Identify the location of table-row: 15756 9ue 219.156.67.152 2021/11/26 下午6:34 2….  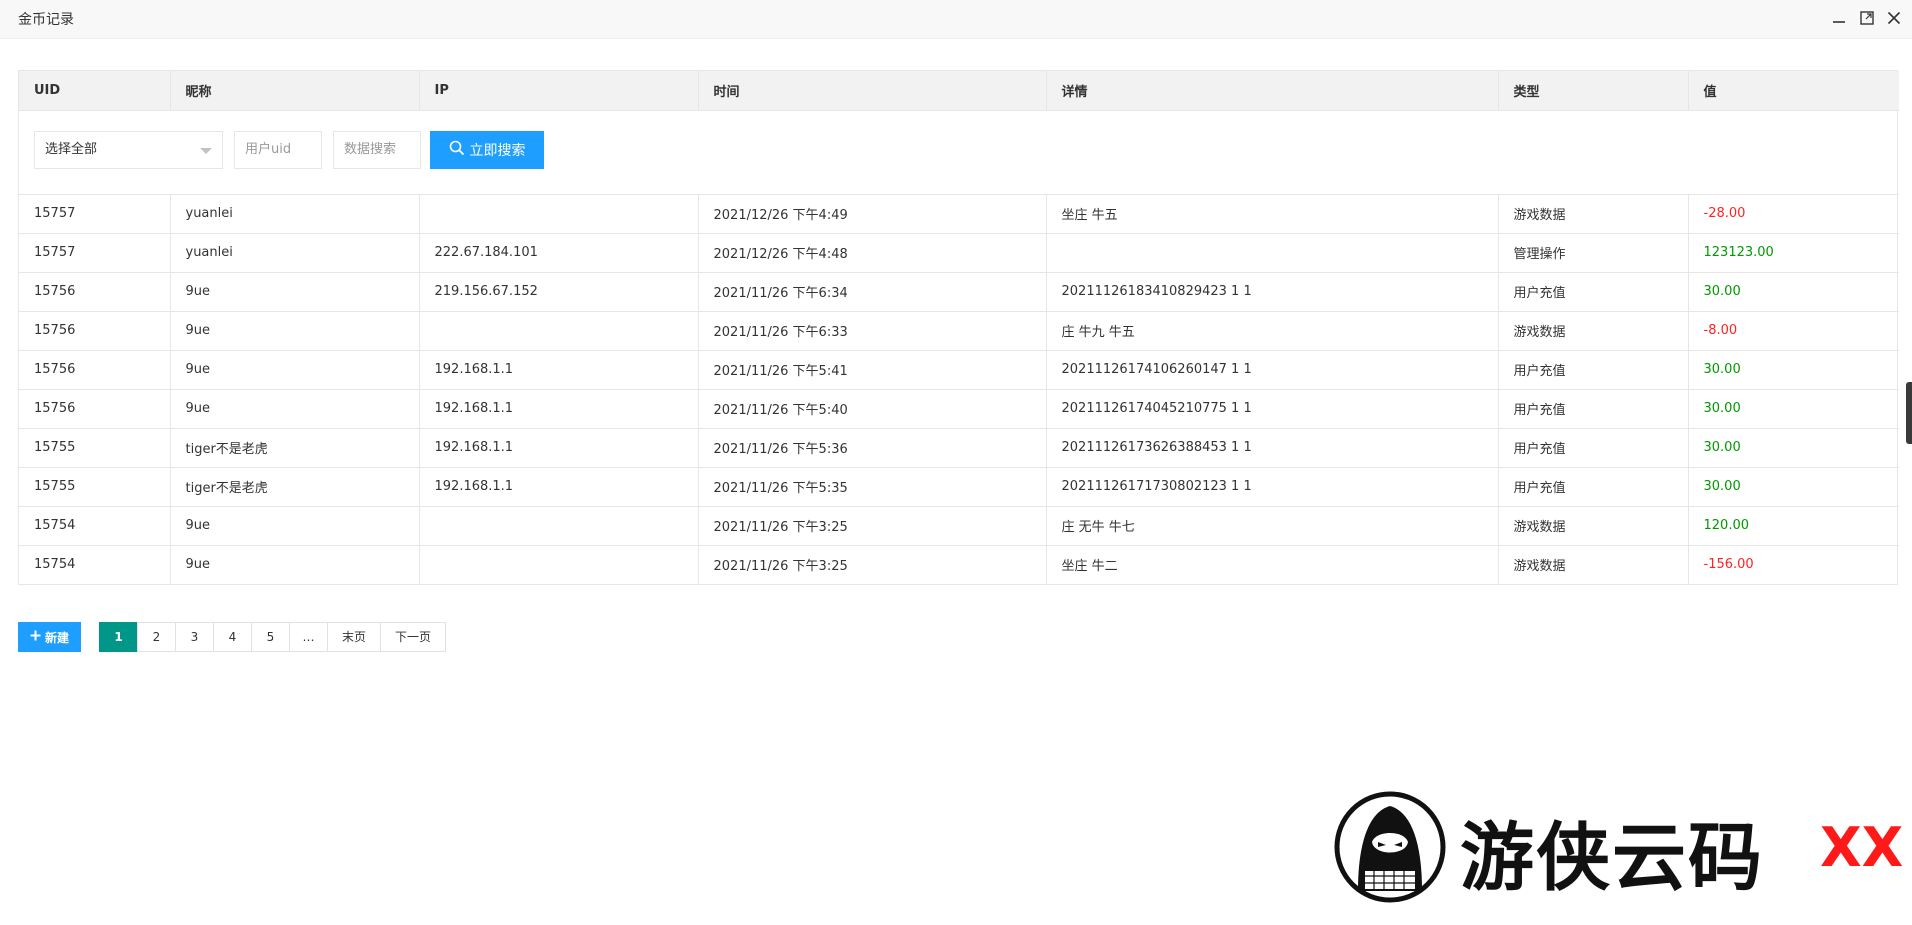
(959, 292).